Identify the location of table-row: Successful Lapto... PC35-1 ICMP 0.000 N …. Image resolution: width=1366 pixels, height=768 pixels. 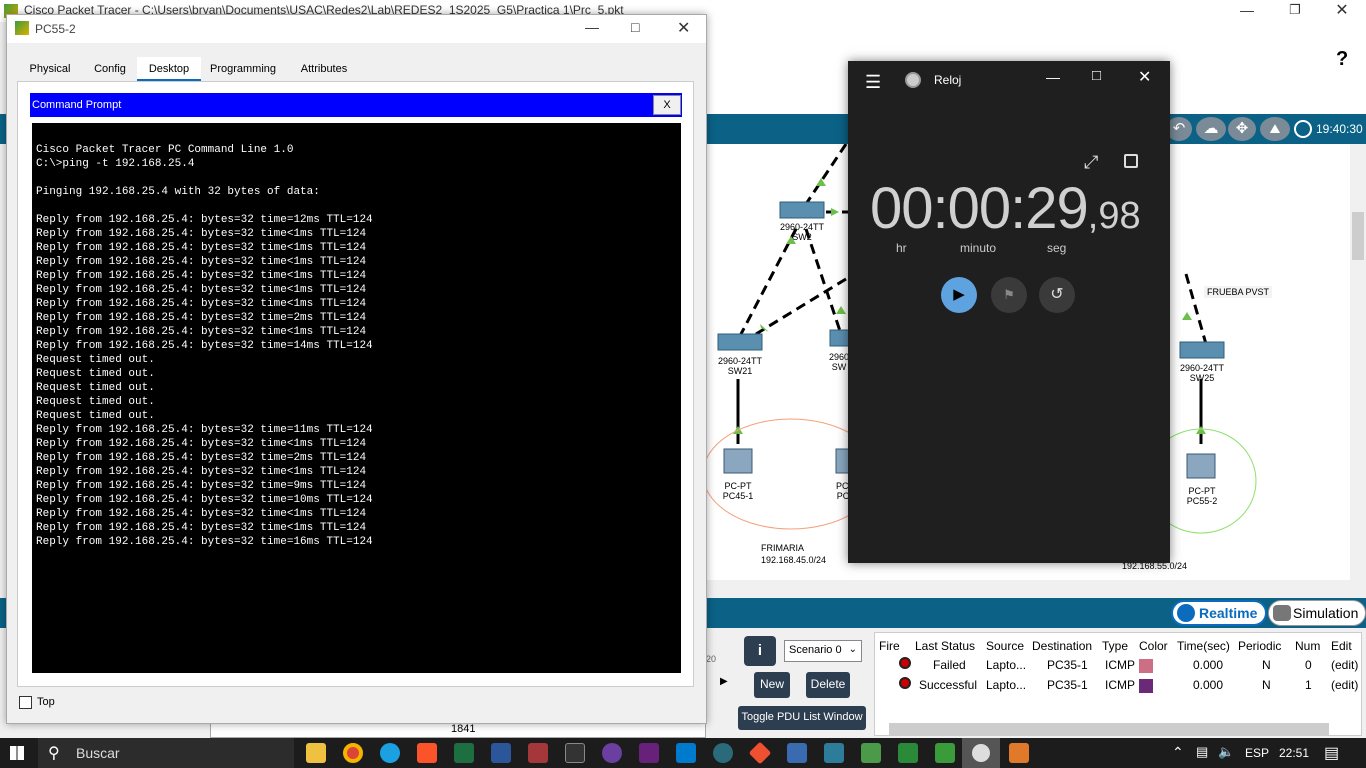
(1118, 683).